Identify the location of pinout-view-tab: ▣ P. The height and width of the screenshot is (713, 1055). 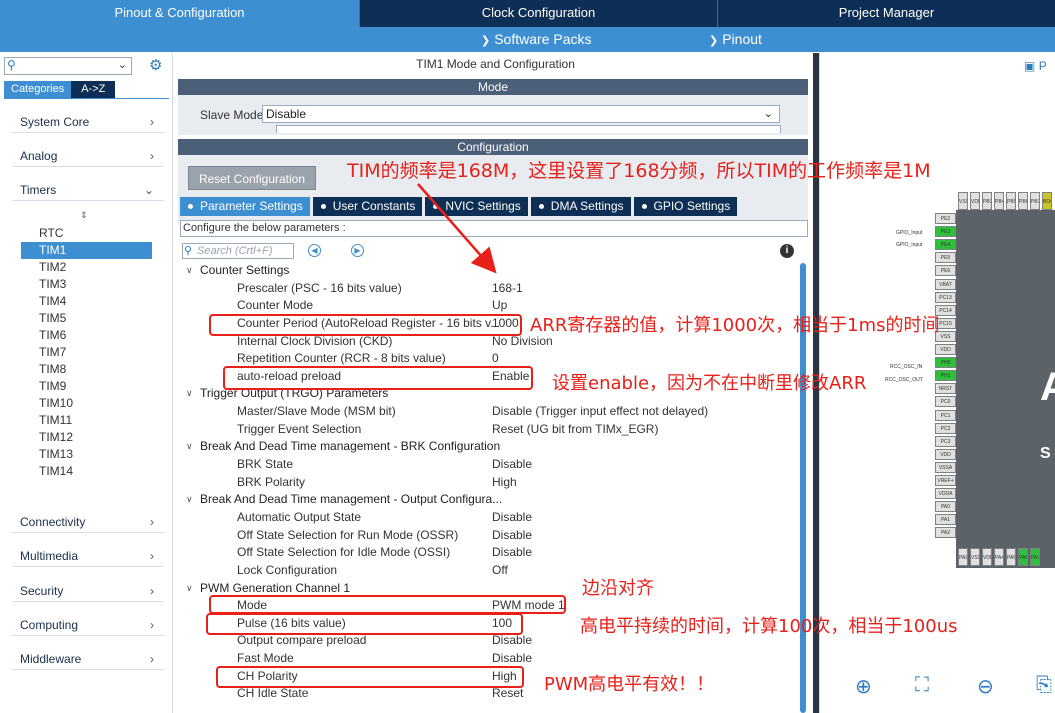
(1035, 66).